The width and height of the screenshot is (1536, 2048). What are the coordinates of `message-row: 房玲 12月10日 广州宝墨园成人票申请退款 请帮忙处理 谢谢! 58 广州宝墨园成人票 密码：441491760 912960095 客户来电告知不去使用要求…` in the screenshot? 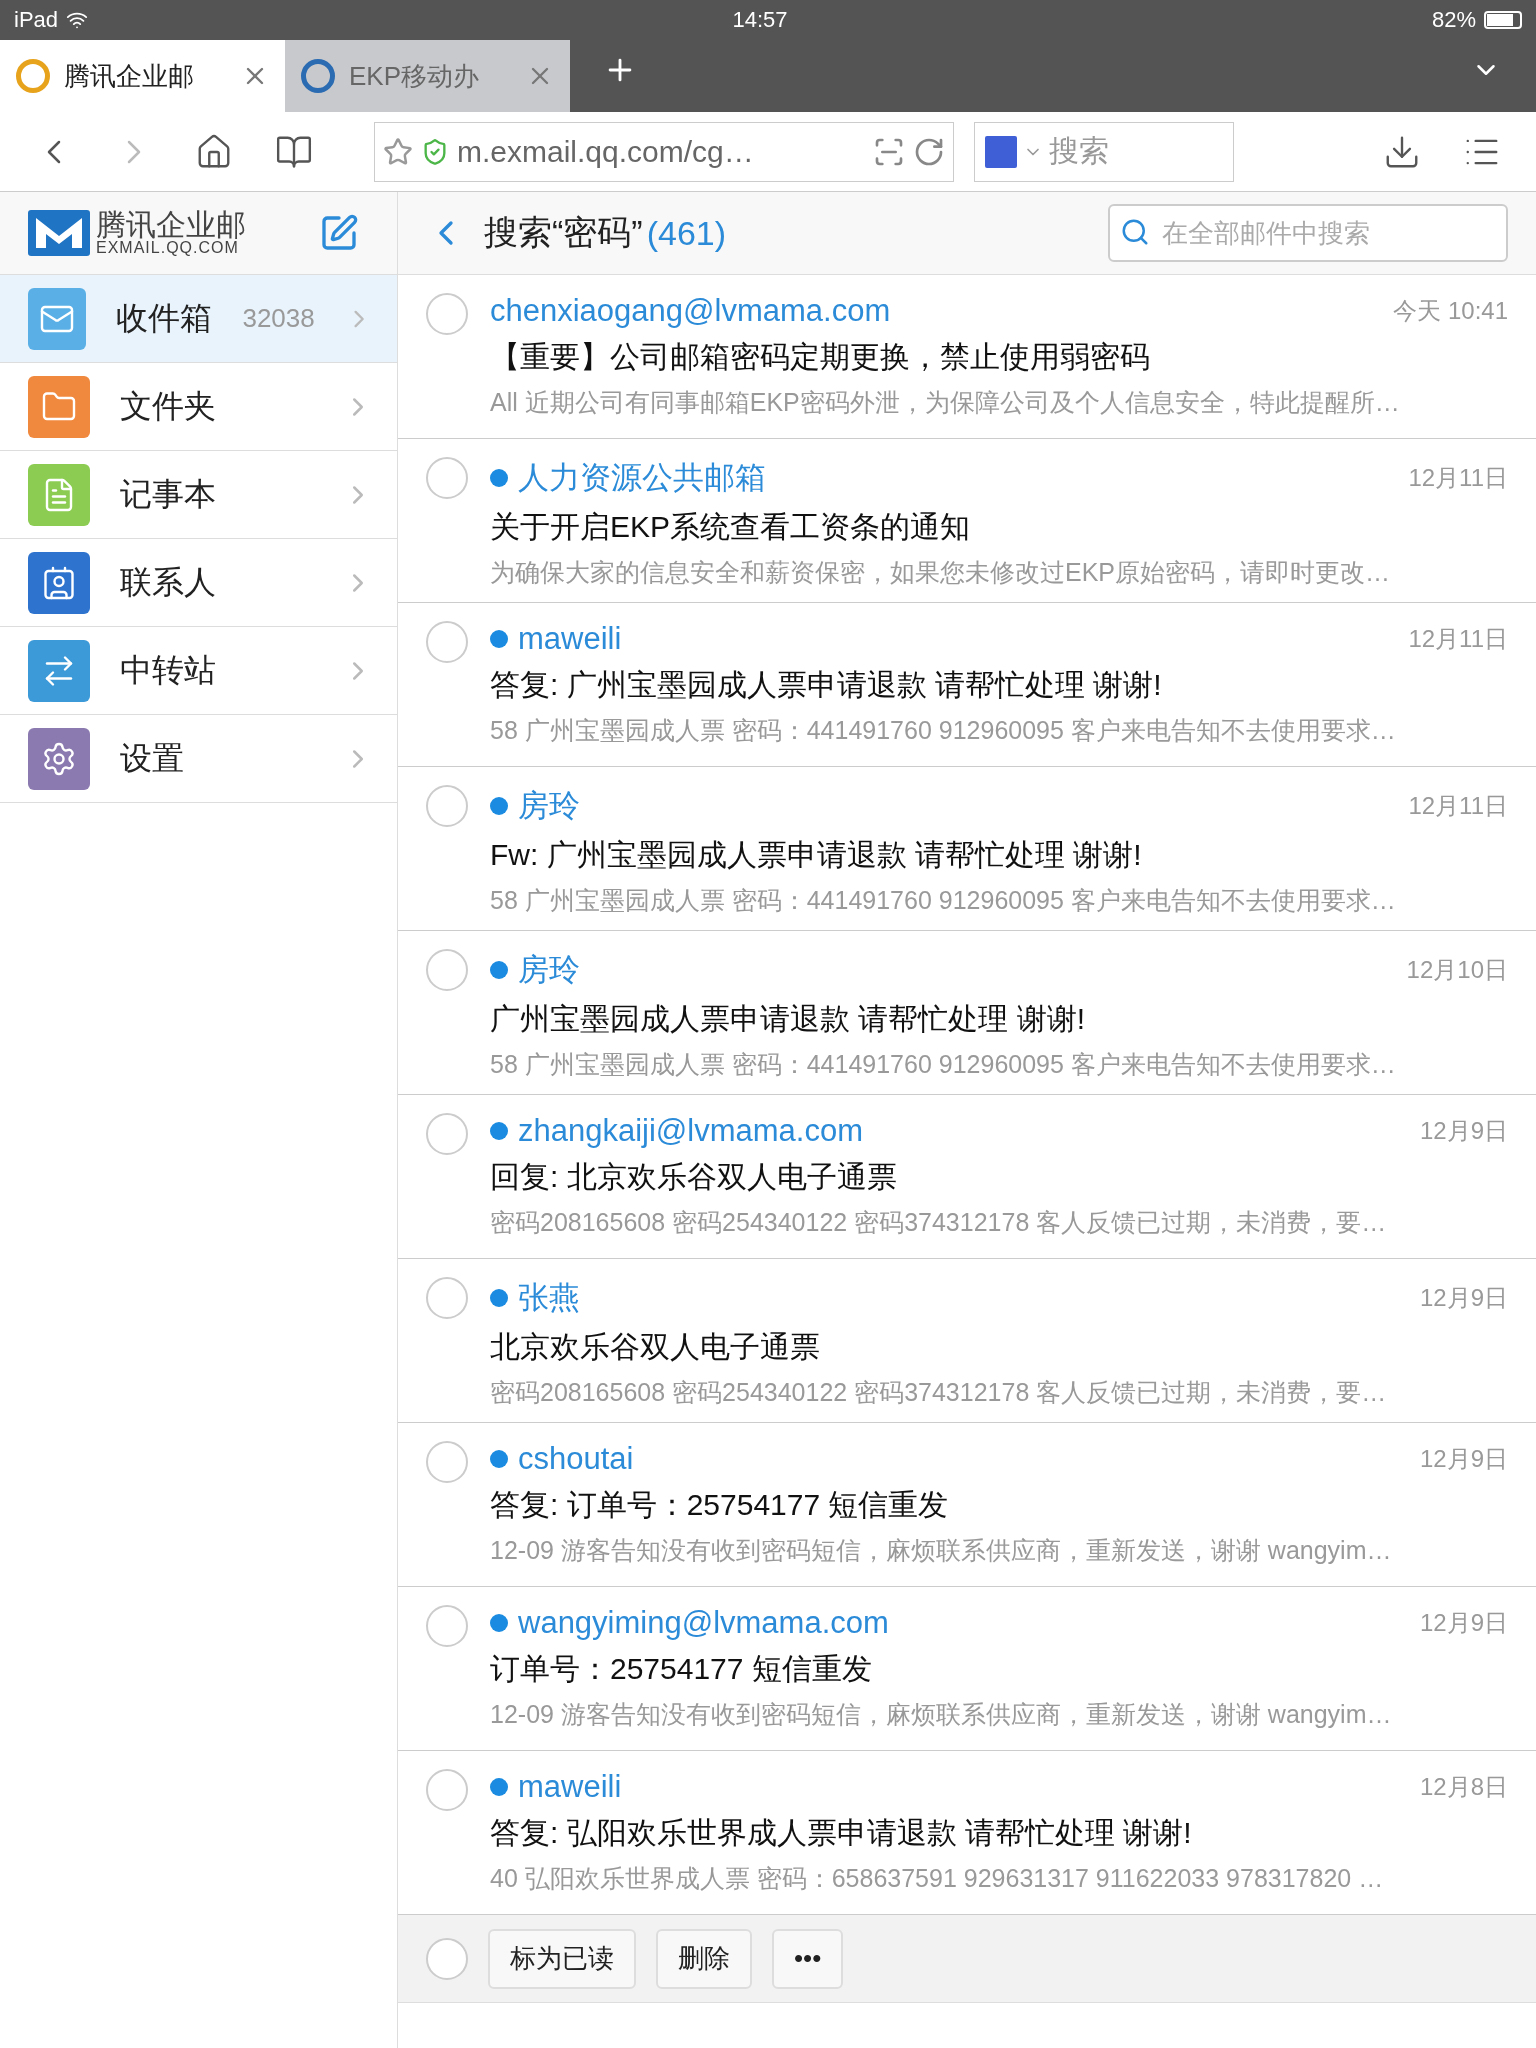 It's located at (967, 1013).